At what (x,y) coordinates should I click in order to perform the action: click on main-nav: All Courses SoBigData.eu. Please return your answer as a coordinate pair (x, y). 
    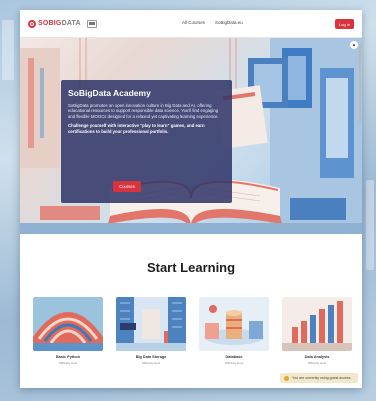
    Looking at the image, I should click on (212, 22).